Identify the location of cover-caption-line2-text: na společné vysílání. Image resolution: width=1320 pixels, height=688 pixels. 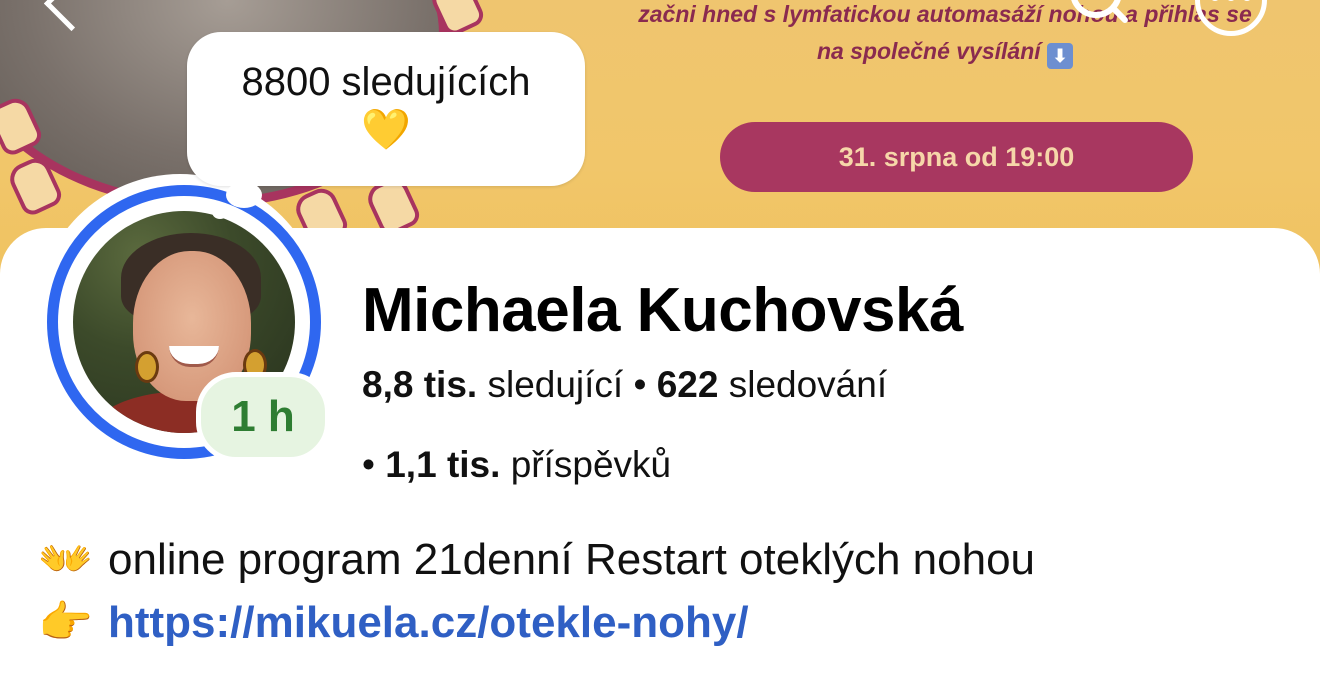
(928, 51).